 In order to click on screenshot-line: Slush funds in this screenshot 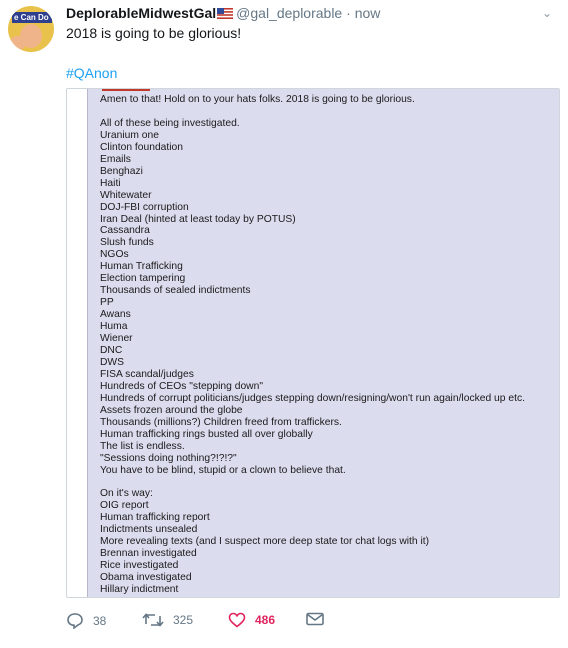, I will do `click(127, 243)`.